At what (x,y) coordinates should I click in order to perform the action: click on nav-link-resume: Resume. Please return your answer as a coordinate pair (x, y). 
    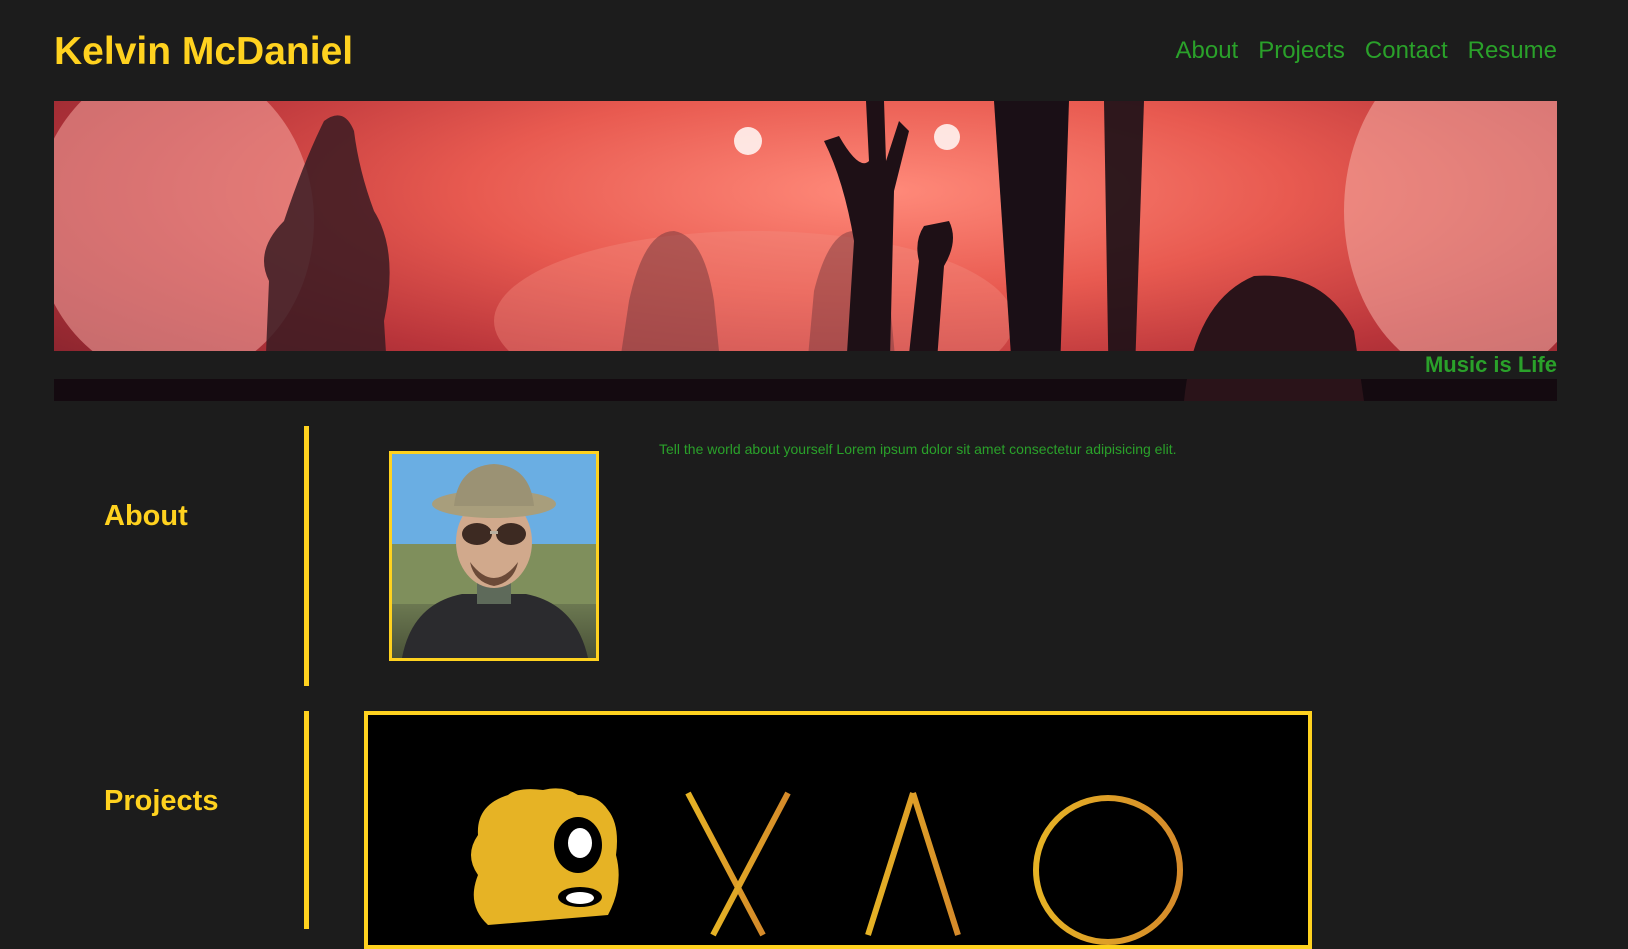
    Looking at the image, I should click on (1512, 51).